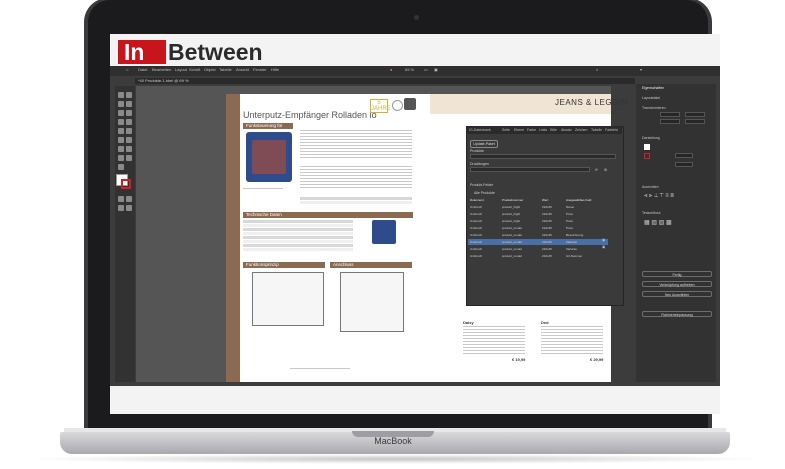 The width and height of the screenshot is (785, 469). I want to click on stroke-weight-field, so click(684, 155).